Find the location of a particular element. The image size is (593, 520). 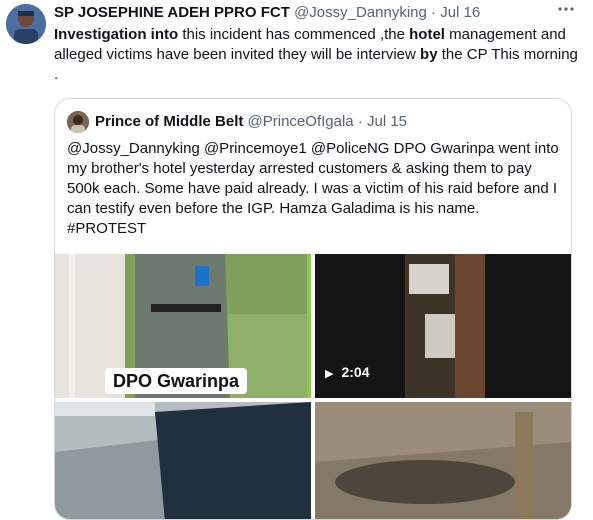

more-icon is located at coordinates (566, 11).